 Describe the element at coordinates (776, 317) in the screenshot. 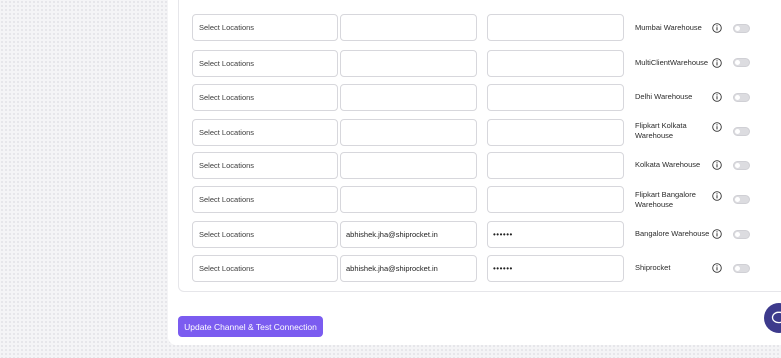

I see `chat-bubble-icon` at that location.